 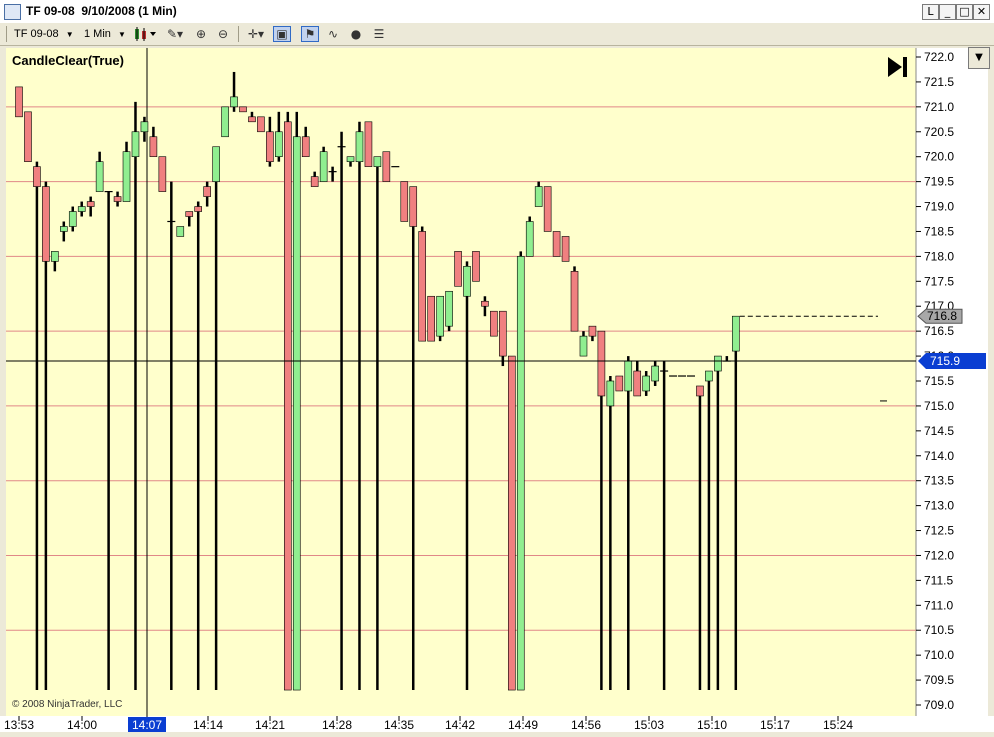 I want to click on price-tick-label: 713.5, so click(x=939, y=481).